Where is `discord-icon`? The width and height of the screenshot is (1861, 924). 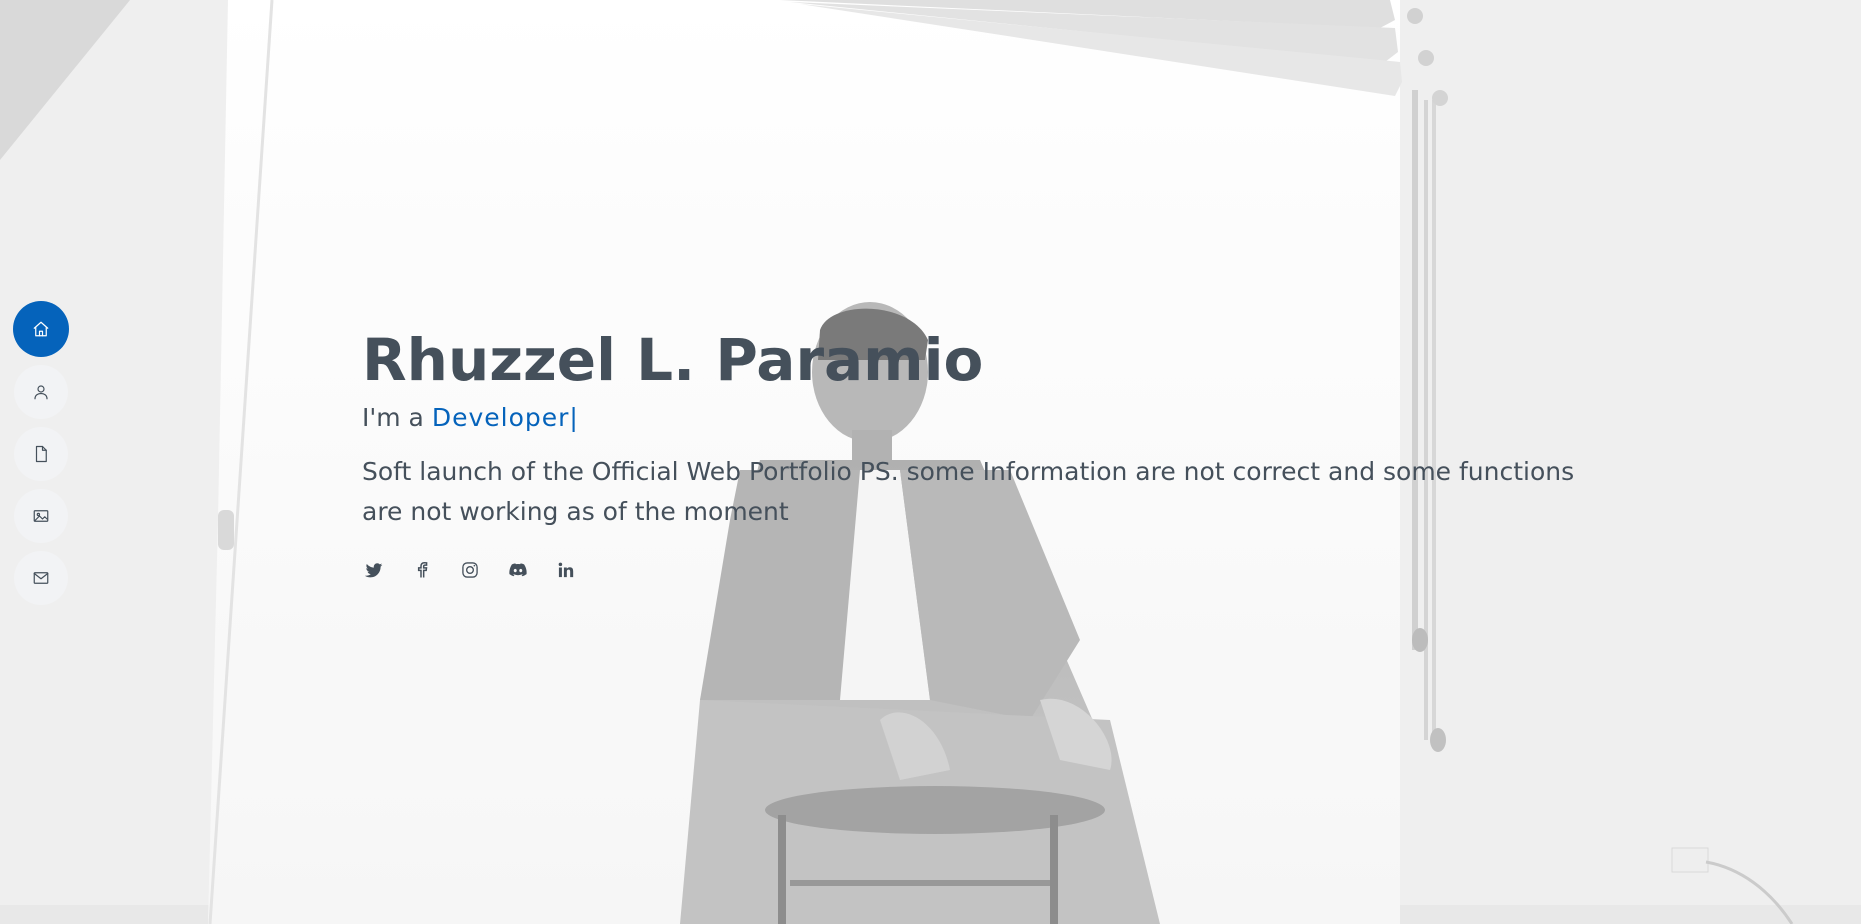 discord-icon is located at coordinates (518, 570).